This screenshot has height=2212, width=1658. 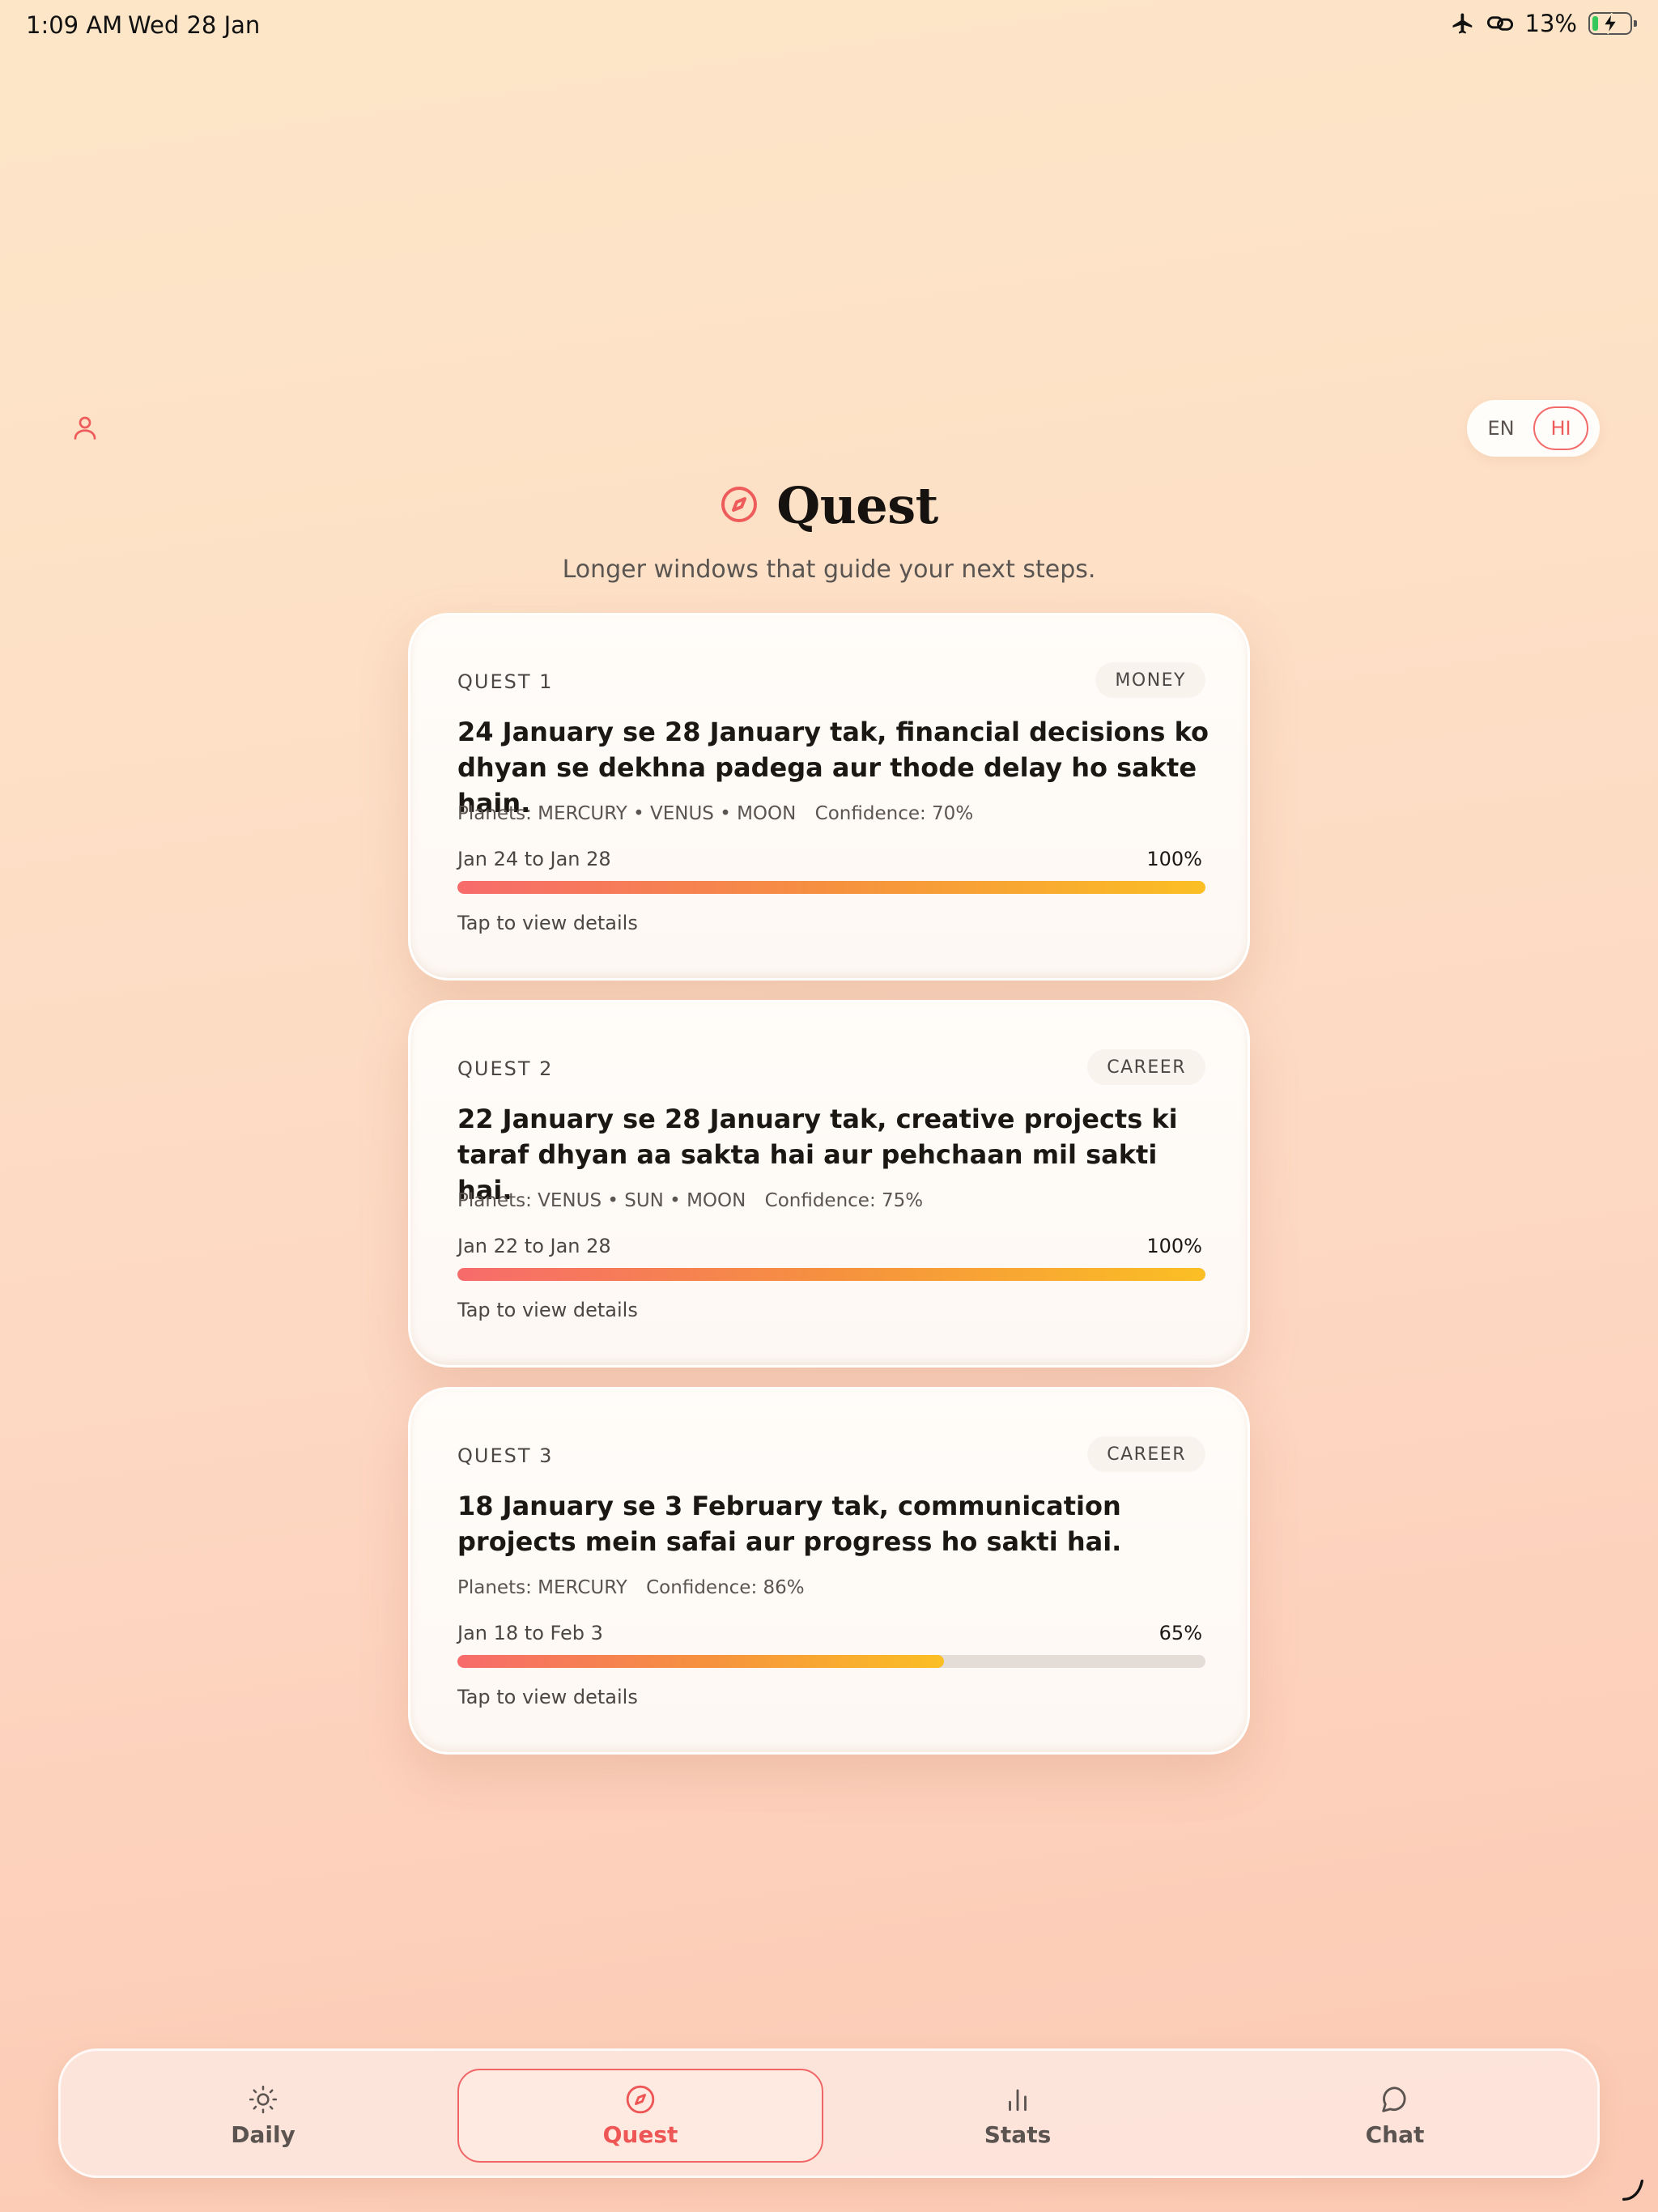 I want to click on quest-confidence: Confidence: 75%, so click(x=844, y=1201).